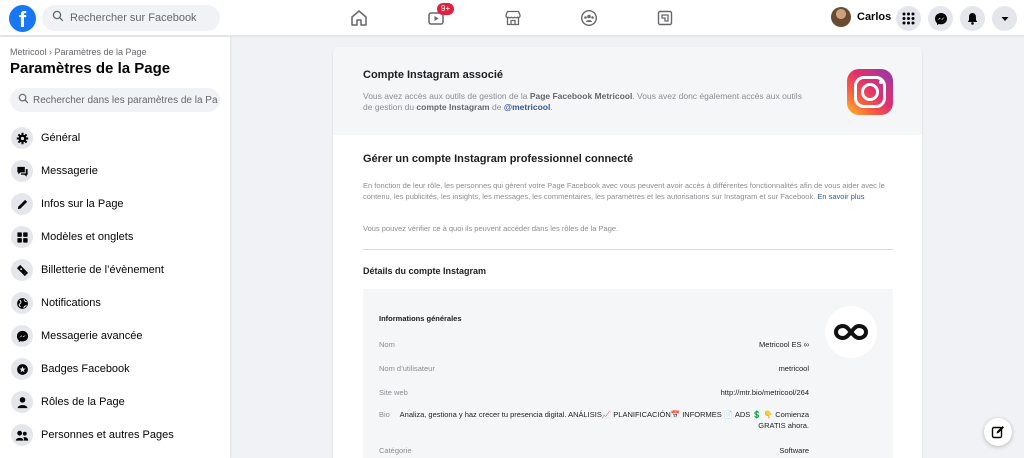  Describe the element at coordinates (387, 344) in the screenshot. I see `row-label-name: Nom` at that location.